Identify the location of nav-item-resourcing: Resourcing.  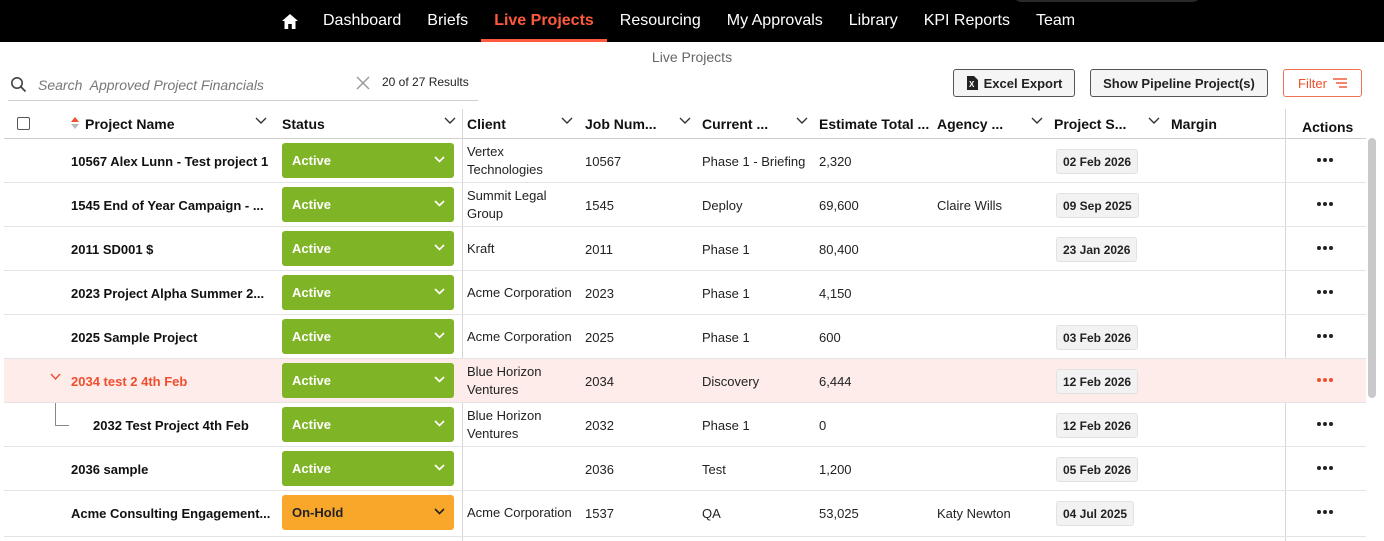
(660, 21).